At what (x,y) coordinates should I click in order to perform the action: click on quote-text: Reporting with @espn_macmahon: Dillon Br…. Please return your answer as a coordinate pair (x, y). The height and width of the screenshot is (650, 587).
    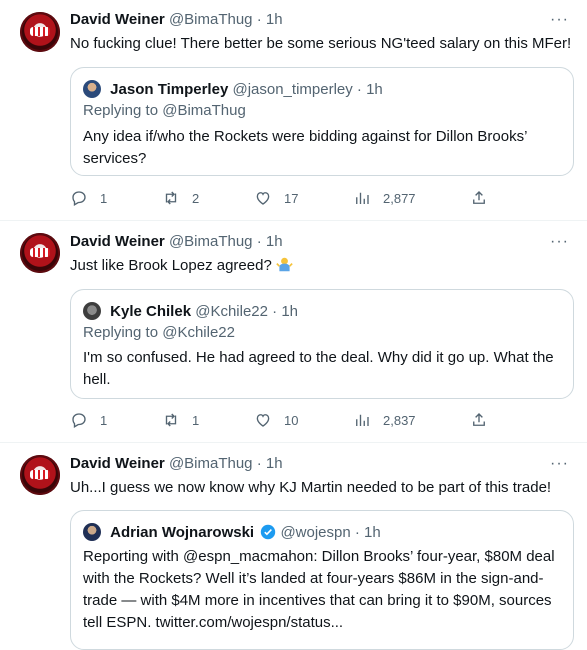
    Looking at the image, I should click on (319, 589).